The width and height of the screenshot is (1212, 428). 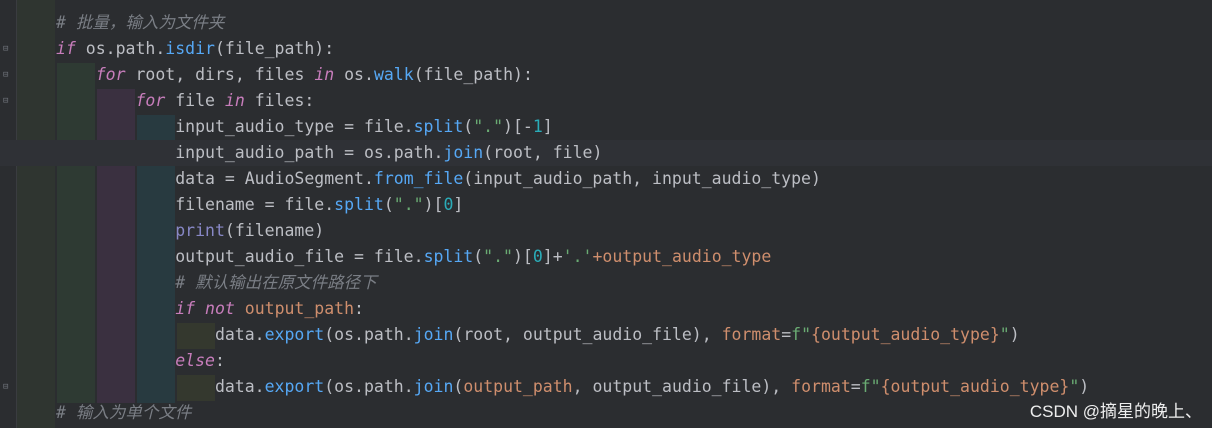 What do you see at coordinates (220, 74) in the screenshot?
I see `code-token: root, dirs, files` at bounding box center [220, 74].